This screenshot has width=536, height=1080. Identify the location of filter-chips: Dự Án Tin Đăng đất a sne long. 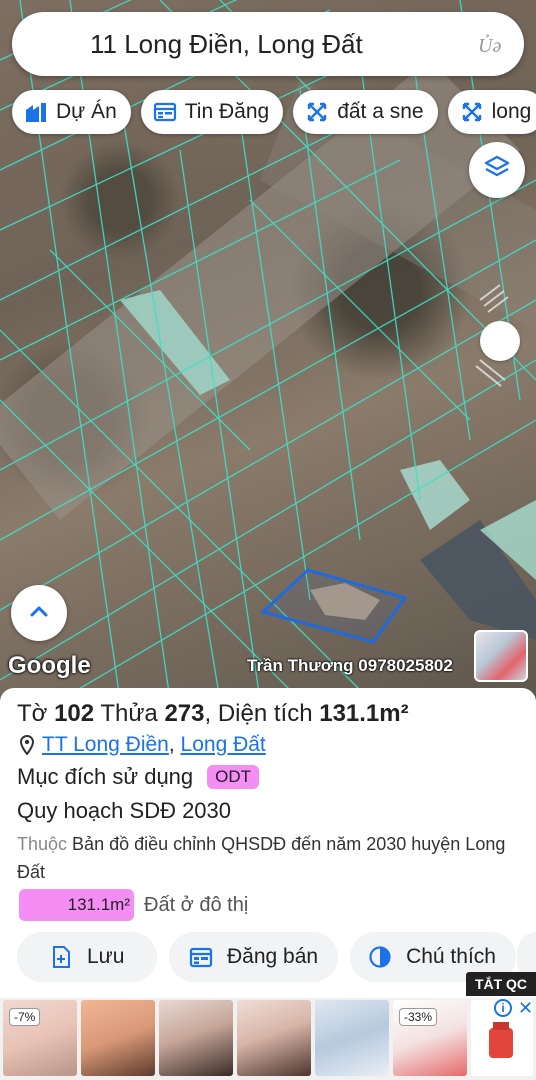
(274, 112).